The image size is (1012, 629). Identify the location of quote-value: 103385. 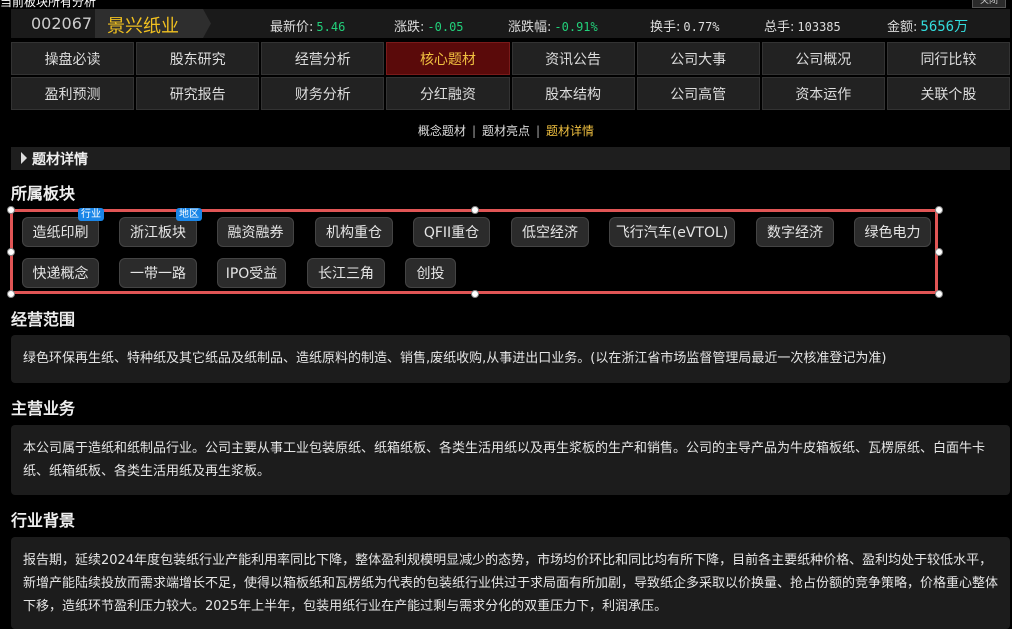
(819, 27).